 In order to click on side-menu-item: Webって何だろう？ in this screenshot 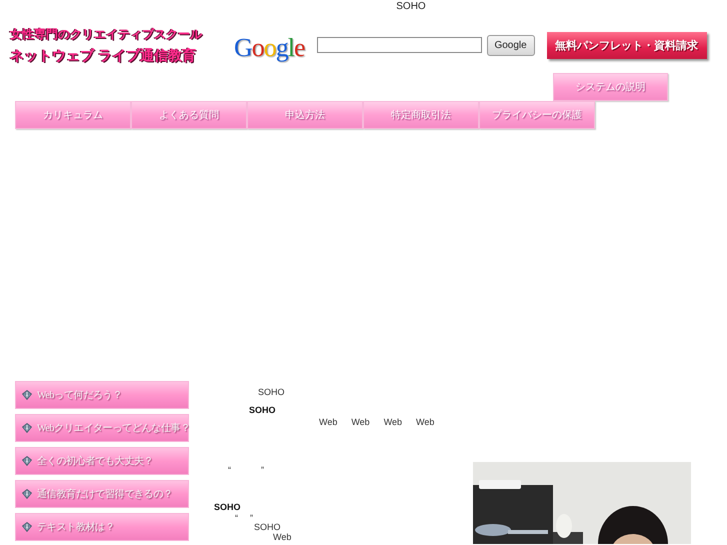, I will do `click(102, 395)`.